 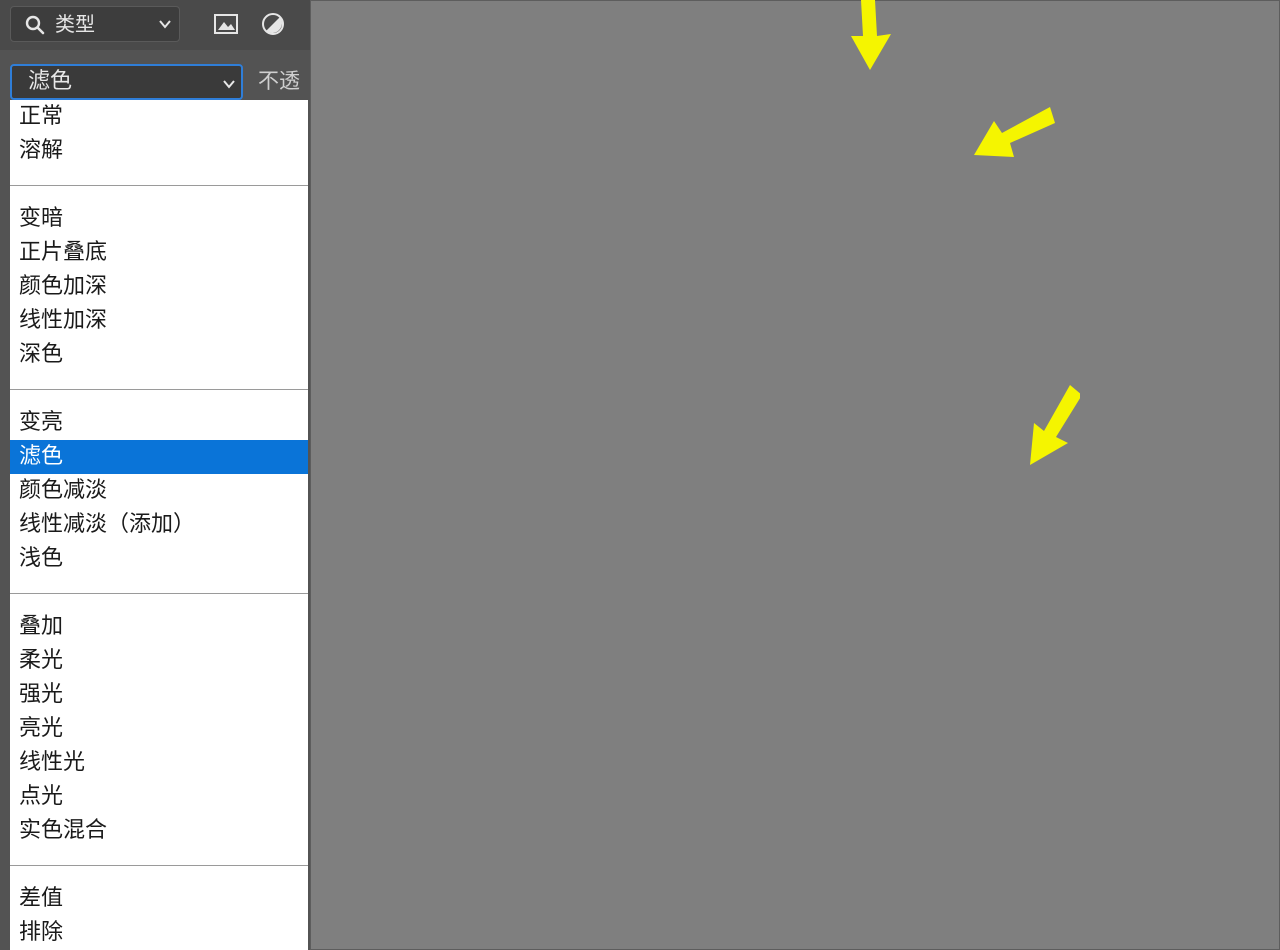 What do you see at coordinates (159, 321) in the screenshot?
I see `menu-item-linear-burn: 线性加深` at bounding box center [159, 321].